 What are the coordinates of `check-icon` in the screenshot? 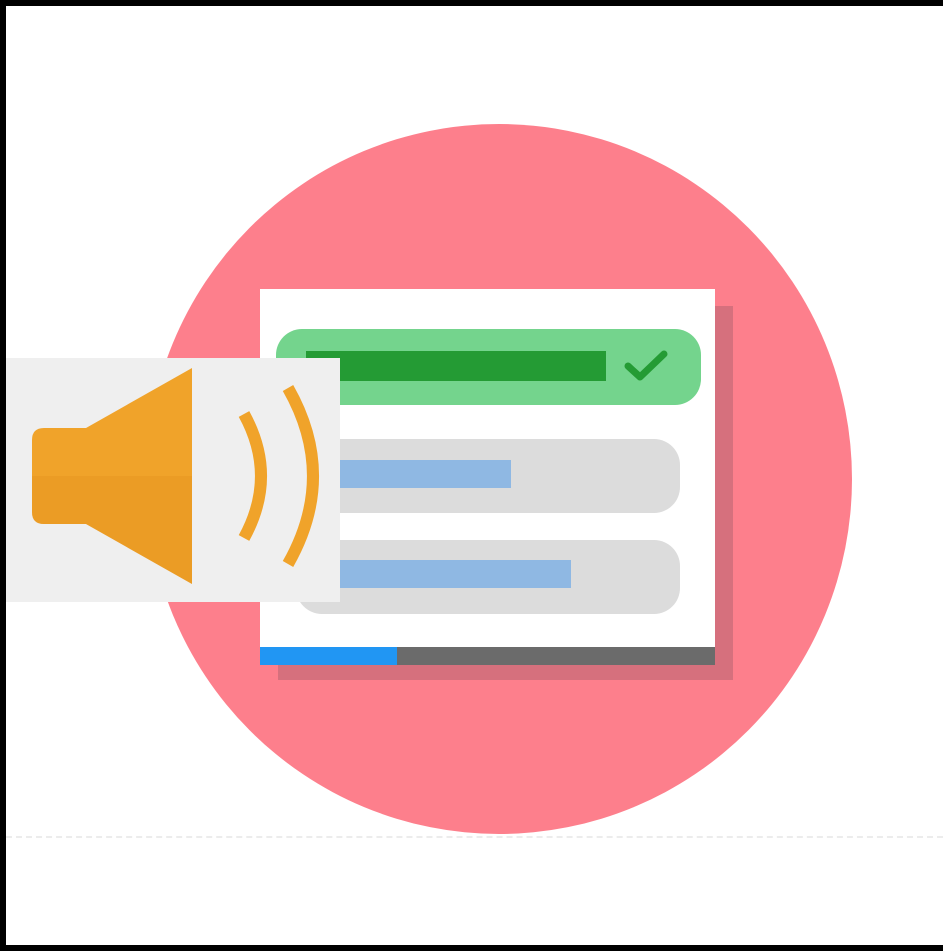 It's located at (646, 365).